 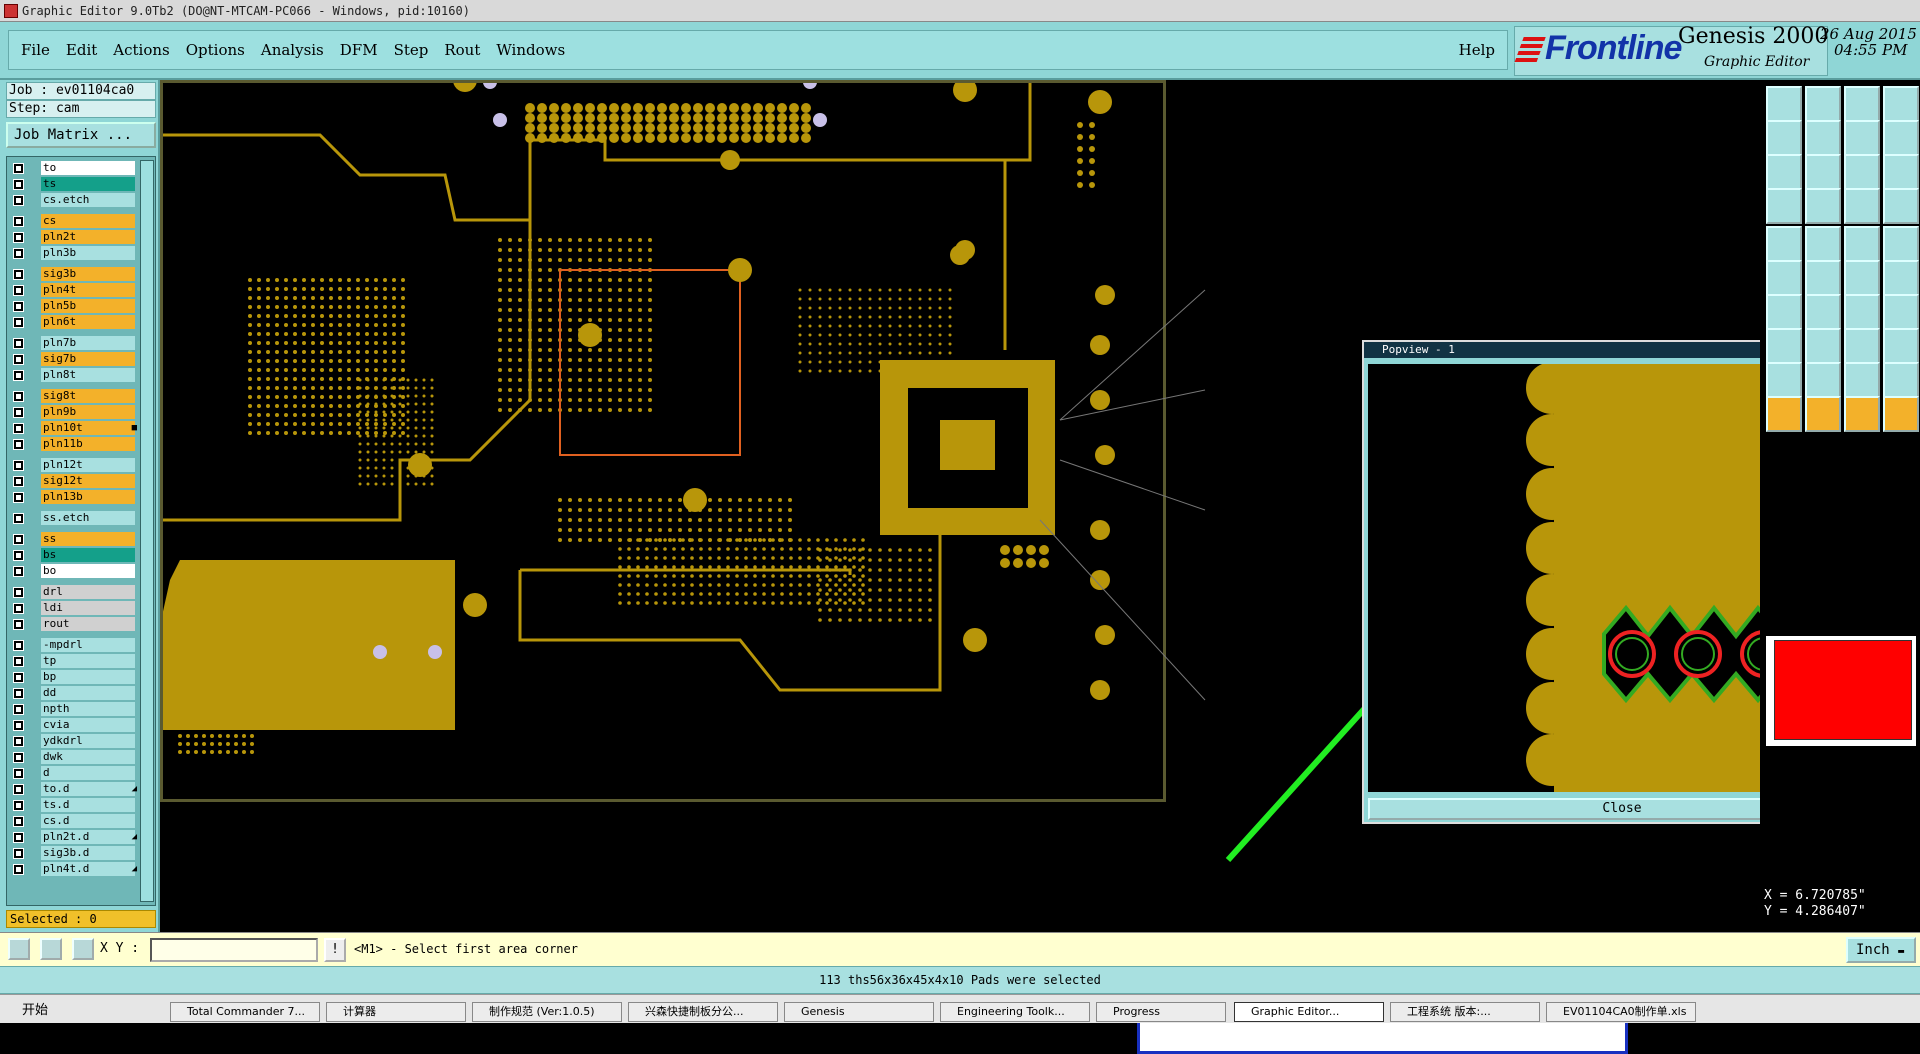 What do you see at coordinates (1784, 312) in the screenshot?
I see `line-red-icon` at bounding box center [1784, 312].